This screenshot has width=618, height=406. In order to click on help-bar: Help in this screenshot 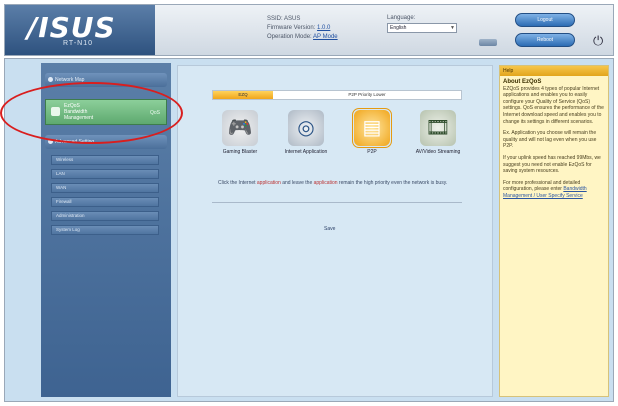, I will do `click(554, 71)`.